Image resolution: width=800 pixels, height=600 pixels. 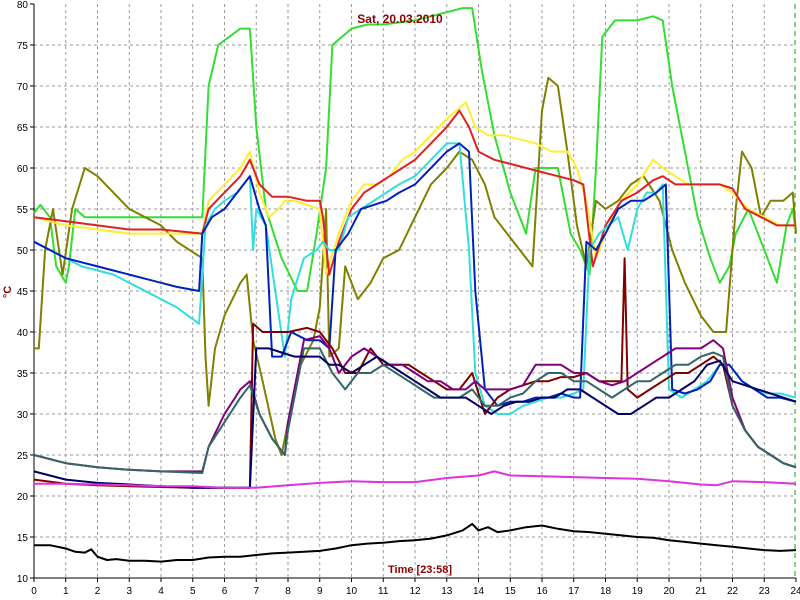 I want to click on y-tick-label: 45, so click(x=23, y=292).